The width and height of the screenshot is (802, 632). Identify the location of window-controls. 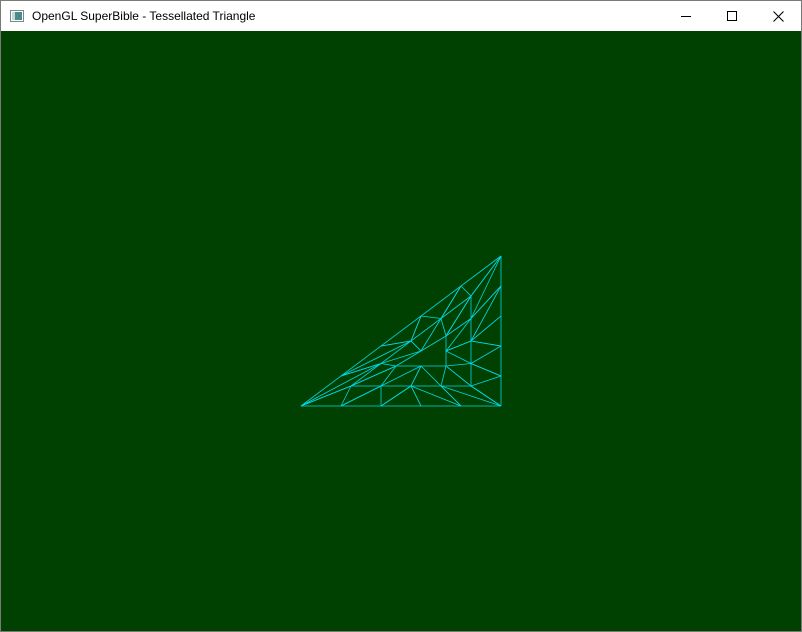
(732, 16).